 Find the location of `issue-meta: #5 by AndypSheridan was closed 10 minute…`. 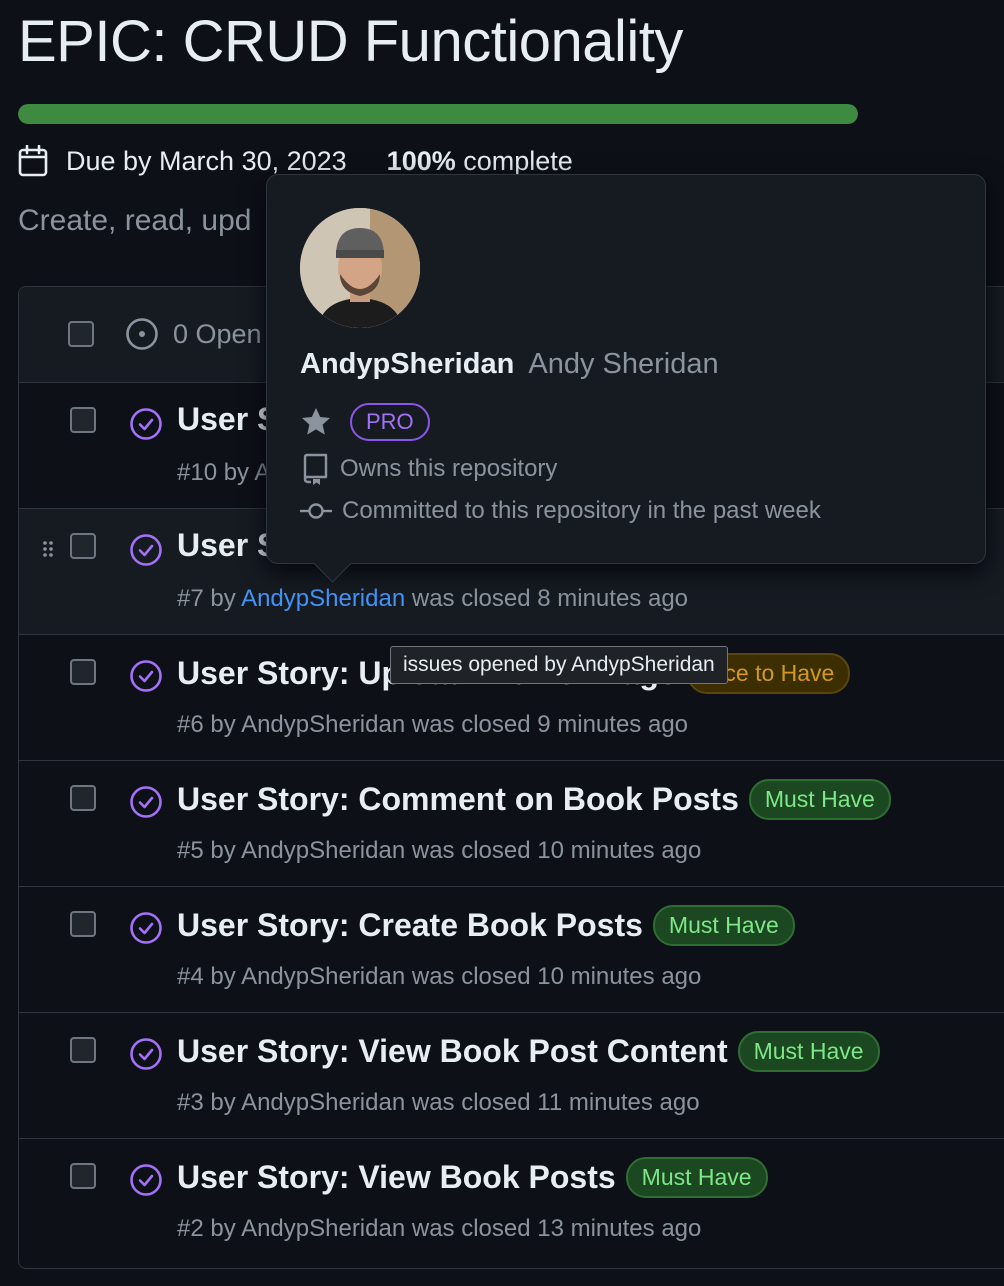

issue-meta: #5 by AndypSheridan was closed 10 minute… is located at coordinates (439, 851).